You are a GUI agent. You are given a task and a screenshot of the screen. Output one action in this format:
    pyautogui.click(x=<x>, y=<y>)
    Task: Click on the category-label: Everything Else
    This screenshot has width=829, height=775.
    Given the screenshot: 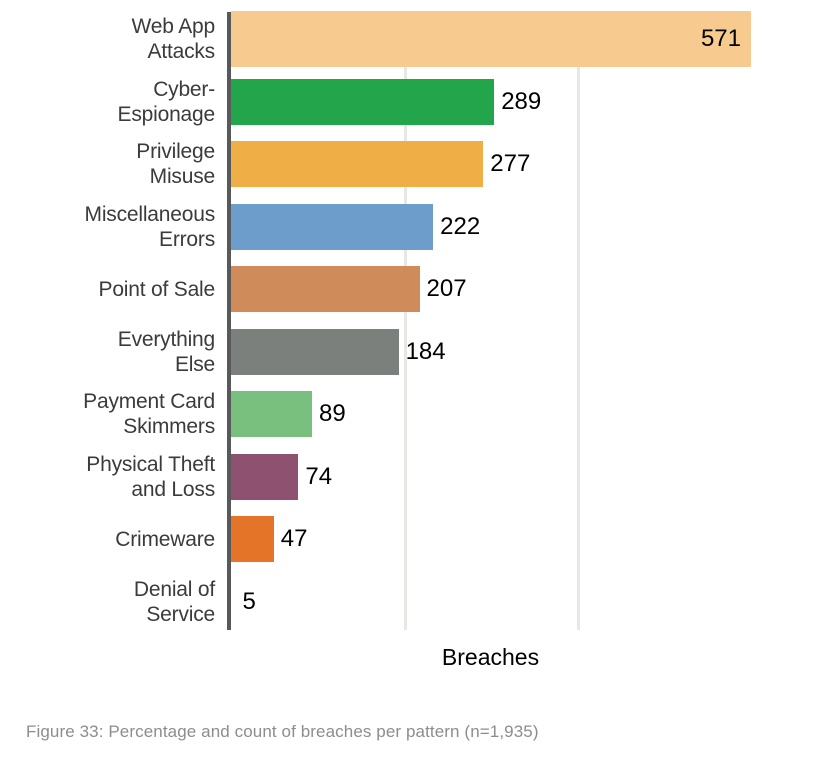 What is the action you would take?
    pyautogui.click(x=166, y=351)
    